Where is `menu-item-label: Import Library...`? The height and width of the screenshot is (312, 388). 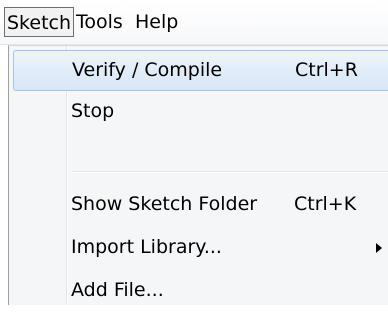
menu-item-label: Import Library... is located at coordinates (146, 247).